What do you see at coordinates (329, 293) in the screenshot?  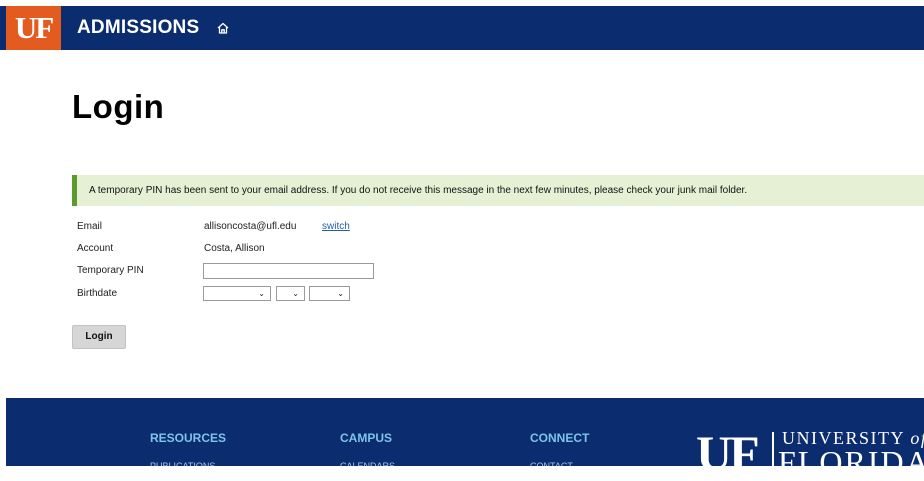 I see `birthdate-year-select: ⌄` at bounding box center [329, 293].